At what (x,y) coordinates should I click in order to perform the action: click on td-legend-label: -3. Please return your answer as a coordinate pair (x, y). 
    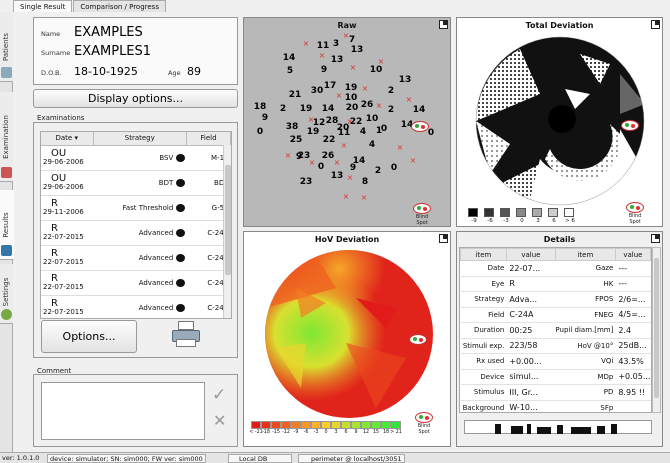
    Looking at the image, I should click on (506, 221).